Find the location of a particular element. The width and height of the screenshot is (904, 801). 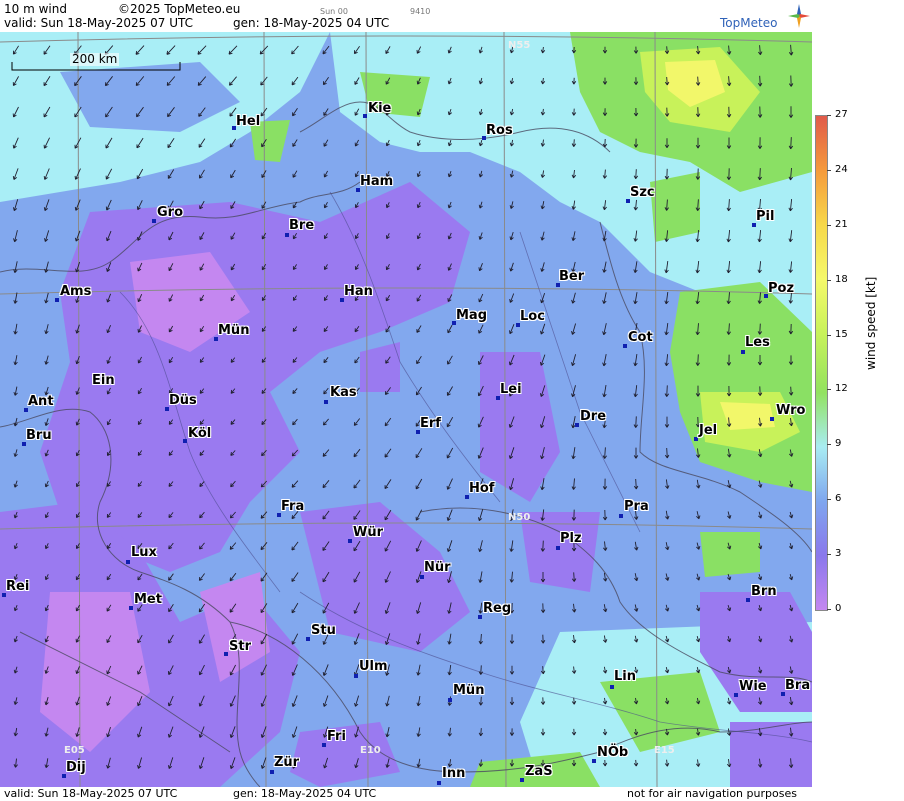

city-label: Bra is located at coordinates (798, 685).